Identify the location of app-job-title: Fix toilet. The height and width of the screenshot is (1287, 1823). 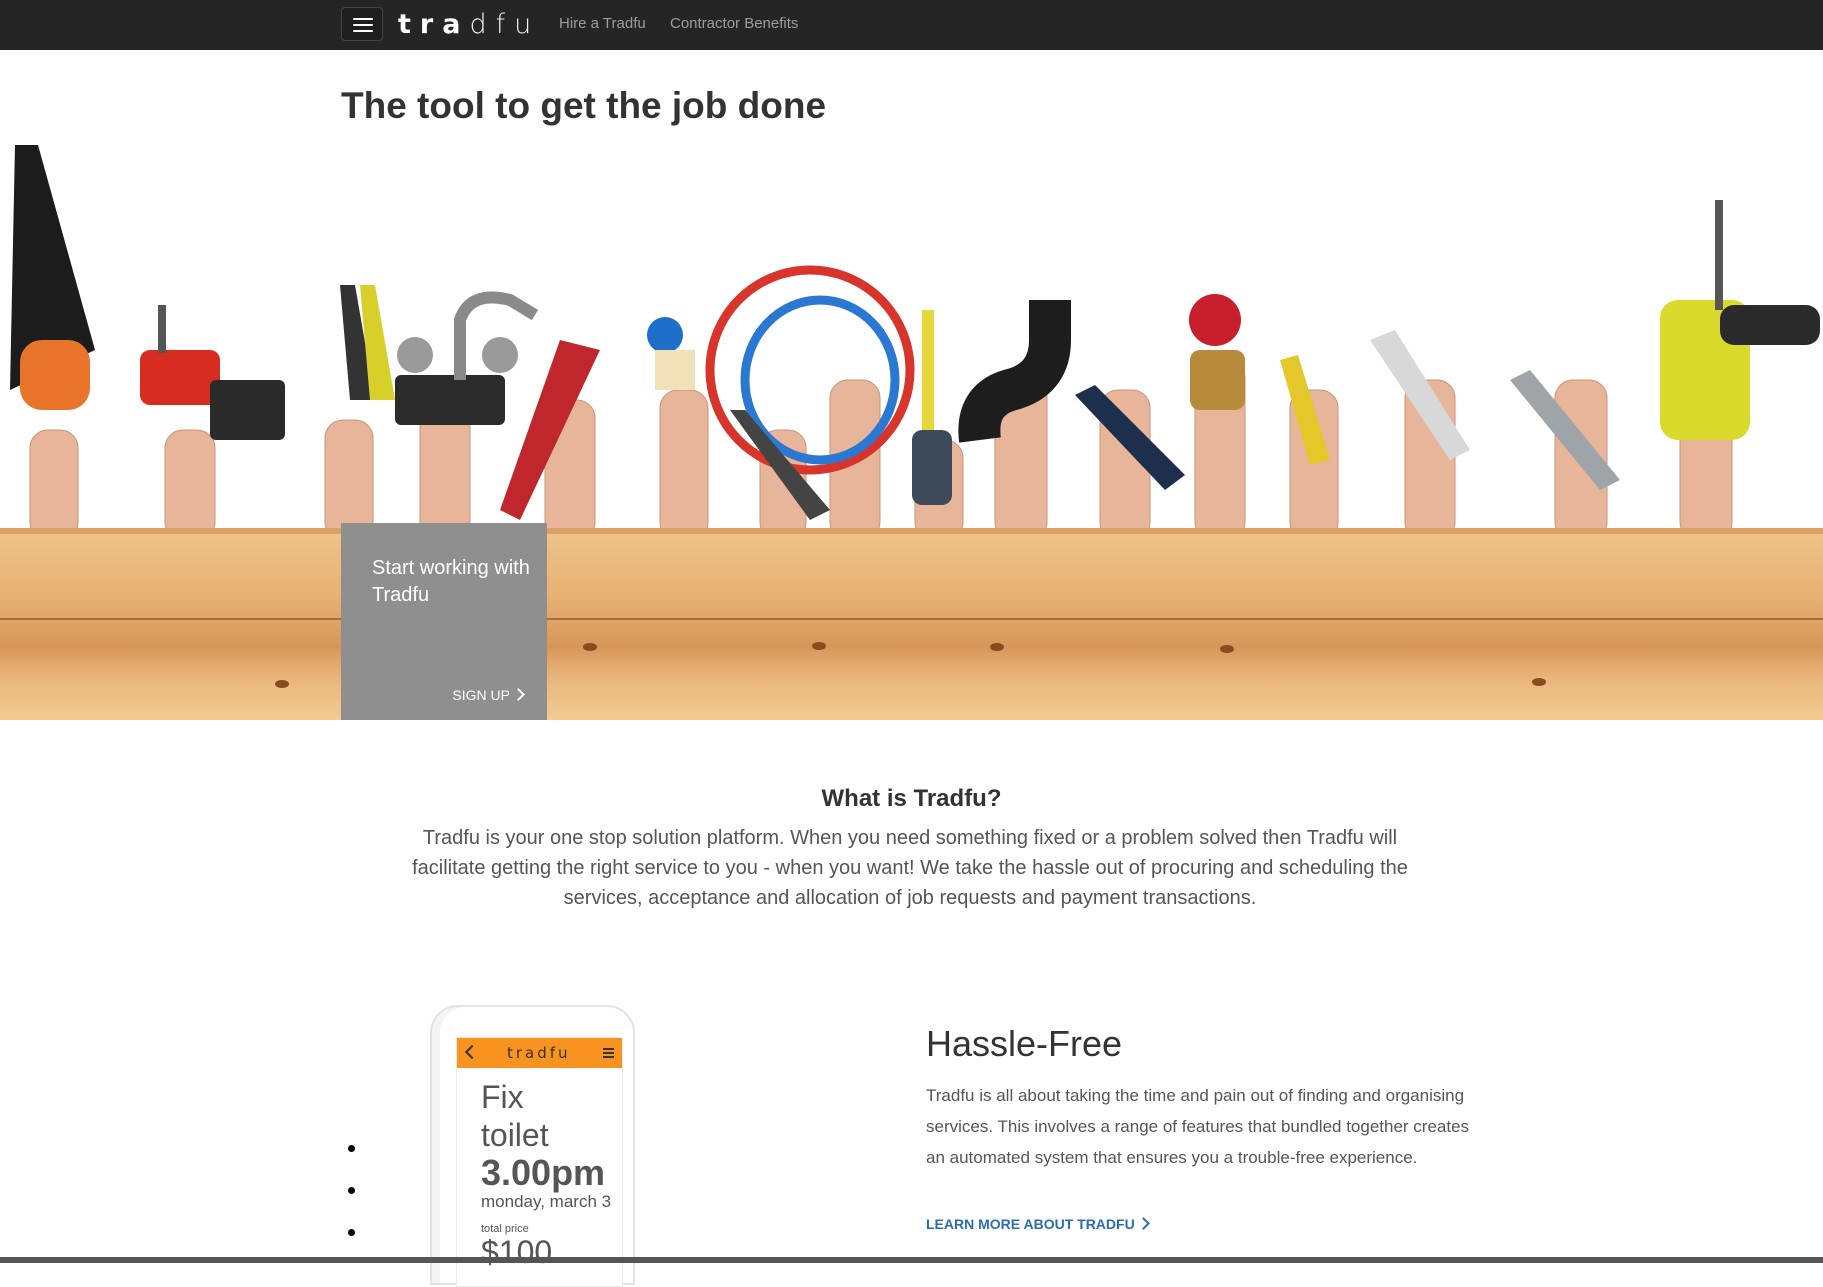
(515, 1116).